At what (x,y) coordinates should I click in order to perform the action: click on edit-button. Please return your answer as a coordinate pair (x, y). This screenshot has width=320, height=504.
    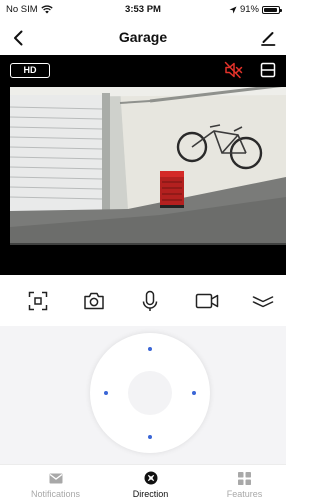
    Looking at the image, I should click on (268, 38).